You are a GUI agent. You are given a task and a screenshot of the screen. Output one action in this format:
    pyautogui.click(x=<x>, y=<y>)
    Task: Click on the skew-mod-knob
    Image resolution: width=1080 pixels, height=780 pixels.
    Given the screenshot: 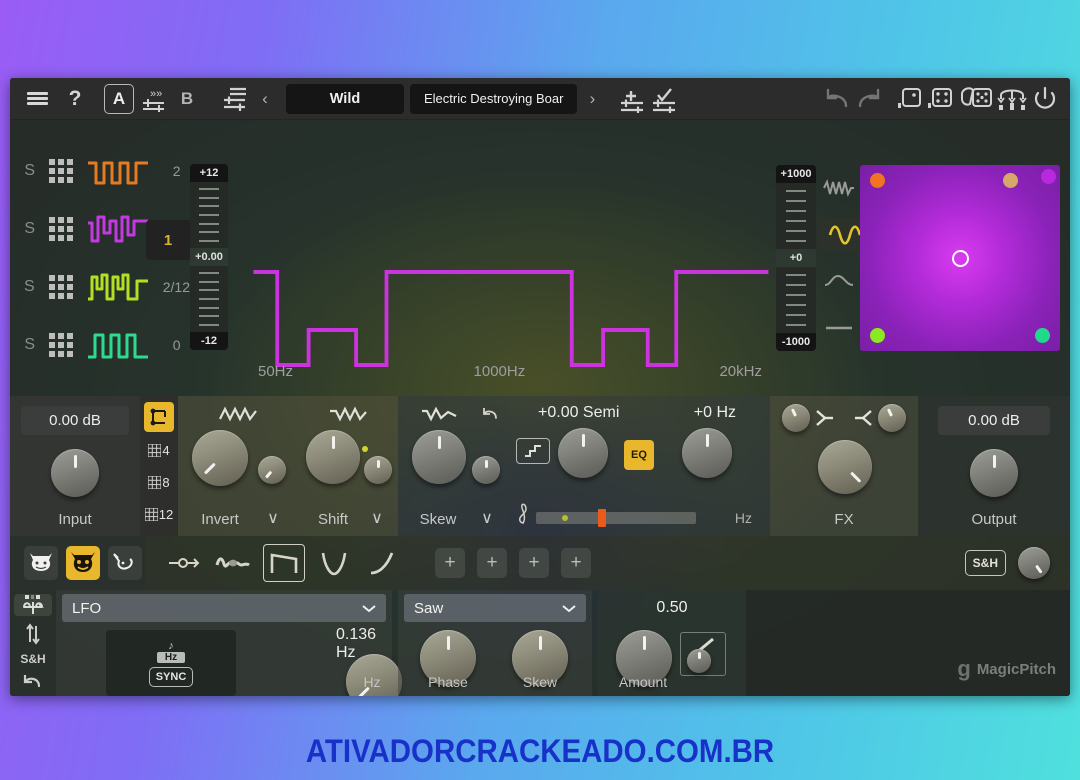 What is the action you would take?
    pyautogui.click(x=486, y=470)
    